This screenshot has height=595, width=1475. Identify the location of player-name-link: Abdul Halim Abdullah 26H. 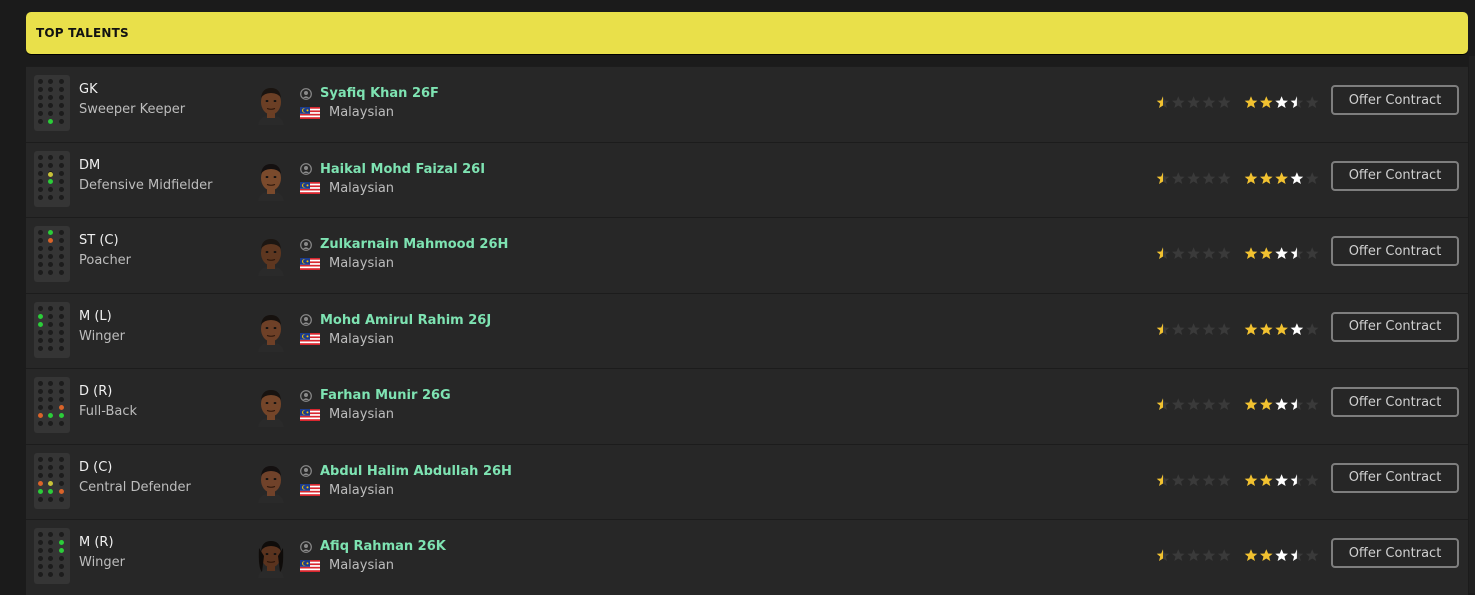
(406, 471).